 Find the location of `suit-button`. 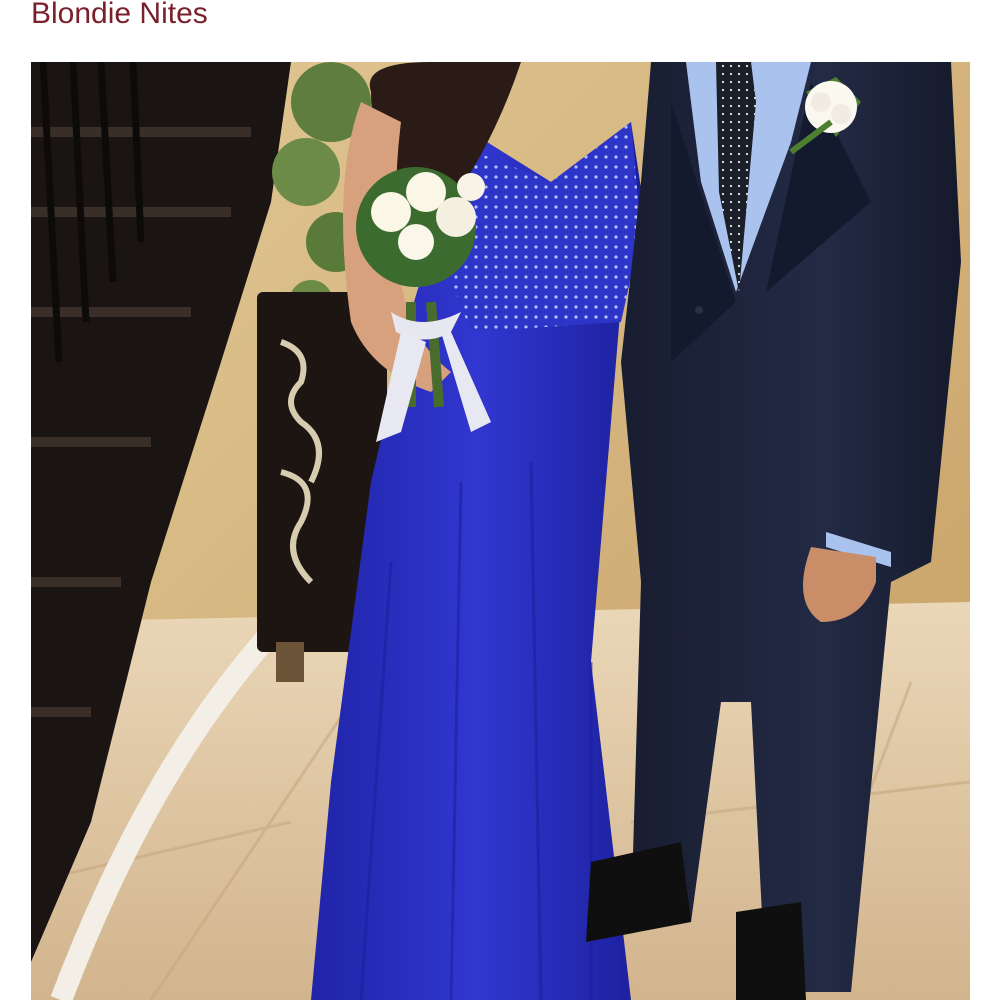

suit-button is located at coordinates (699, 310).